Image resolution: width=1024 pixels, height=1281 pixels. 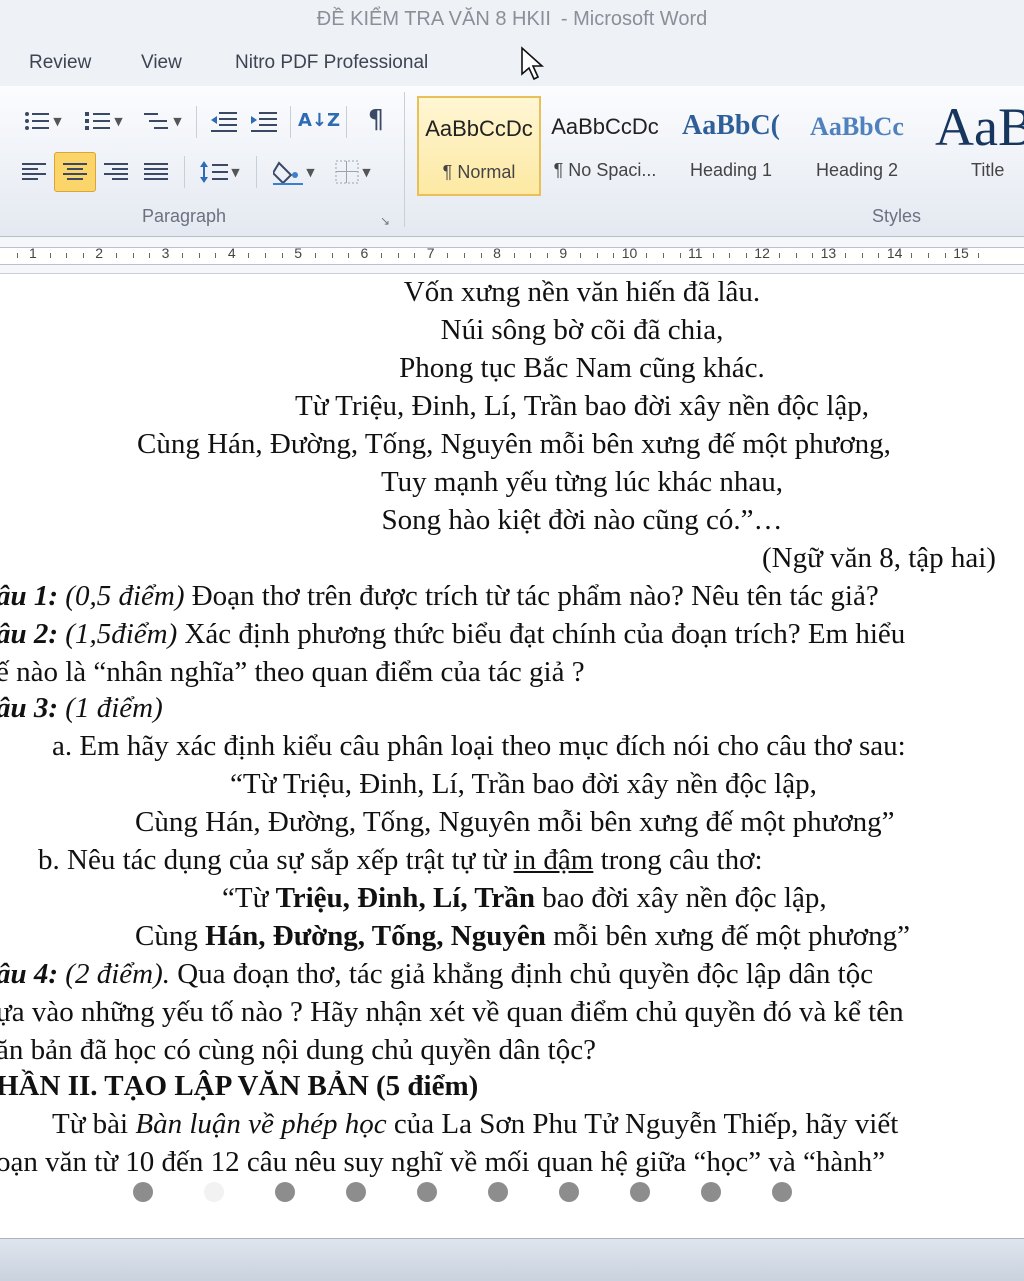 I want to click on line-spacing-icon, so click(x=214, y=172).